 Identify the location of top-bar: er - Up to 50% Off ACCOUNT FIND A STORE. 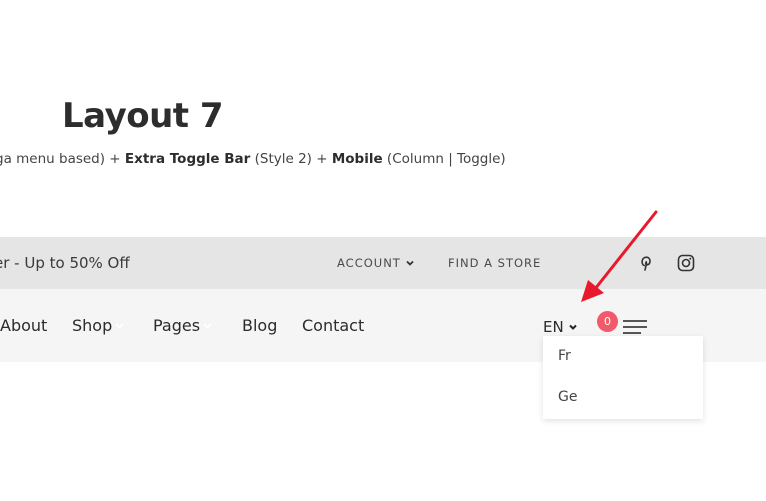
(383, 263).